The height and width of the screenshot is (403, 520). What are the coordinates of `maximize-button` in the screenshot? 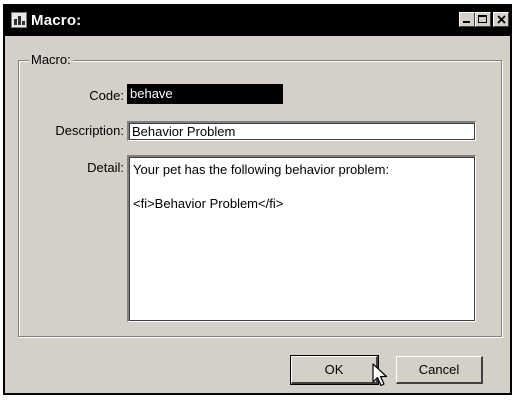 It's located at (483, 19).